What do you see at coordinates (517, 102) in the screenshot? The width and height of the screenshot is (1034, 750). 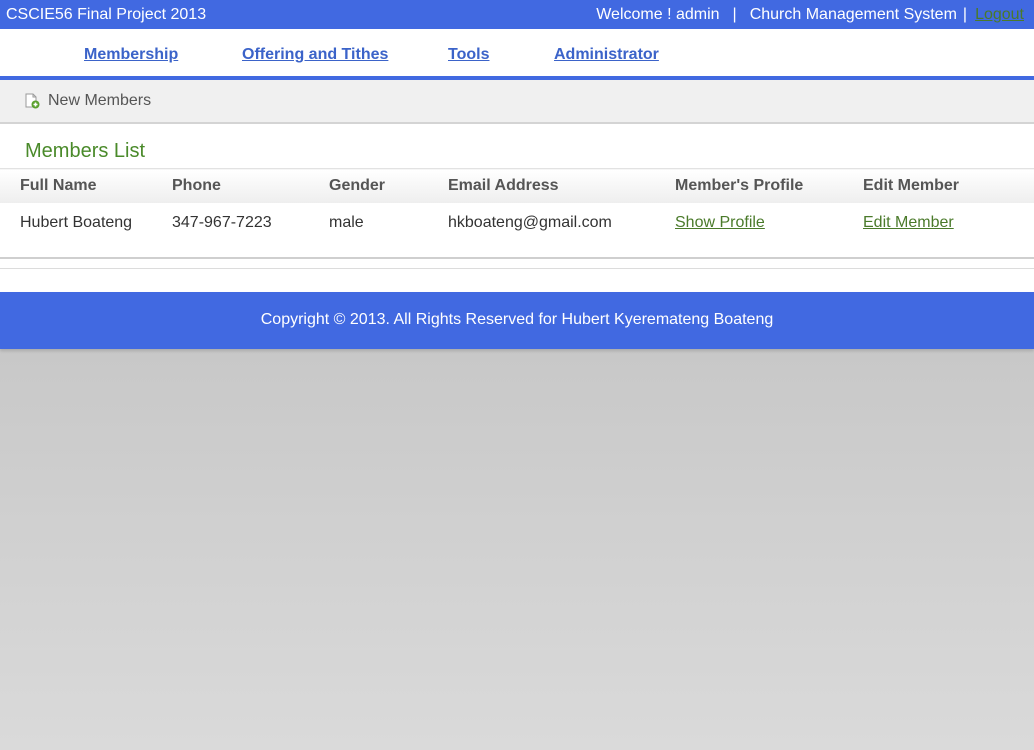 I see `sub-toolbar: New Members` at bounding box center [517, 102].